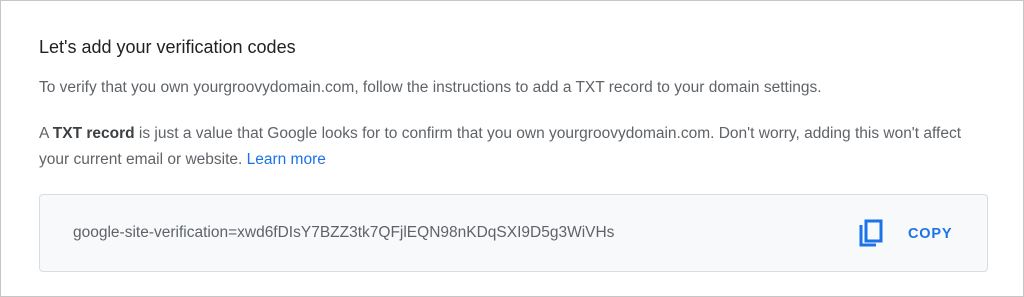 Image resolution: width=1024 pixels, height=297 pixels. What do you see at coordinates (286, 159) in the screenshot?
I see `learn-more-link: Learn more` at bounding box center [286, 159].